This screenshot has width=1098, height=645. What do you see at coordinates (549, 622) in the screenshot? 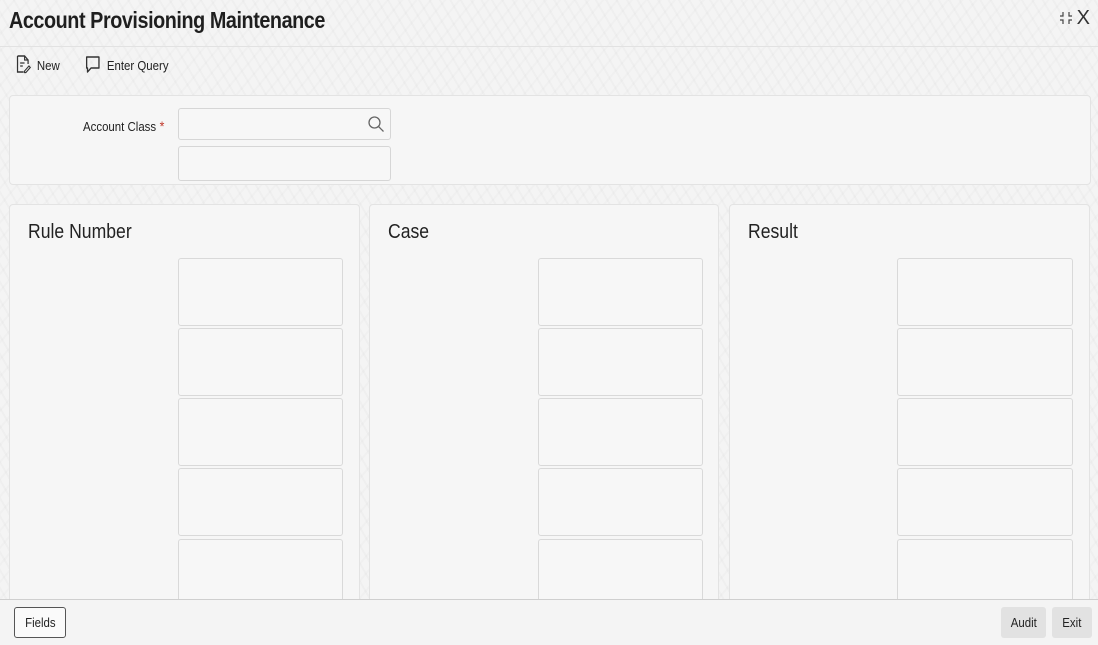
I see `footer-bar: Fields Audit Exit` at bounding box center [549, 622].